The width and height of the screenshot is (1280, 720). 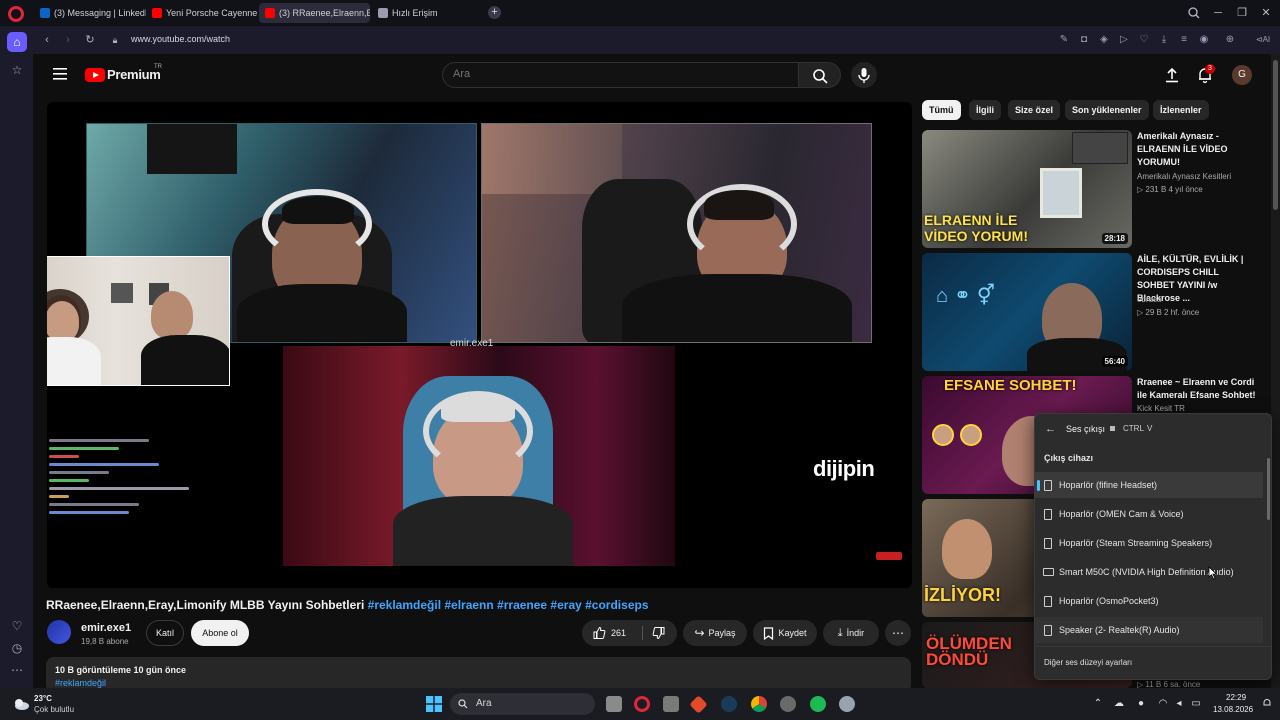 What do you see at coordinates (1161, 408) in the screenshot?
I see `rec-channel-3: Kick Kesit TR` at bounding box center [1161, 408].